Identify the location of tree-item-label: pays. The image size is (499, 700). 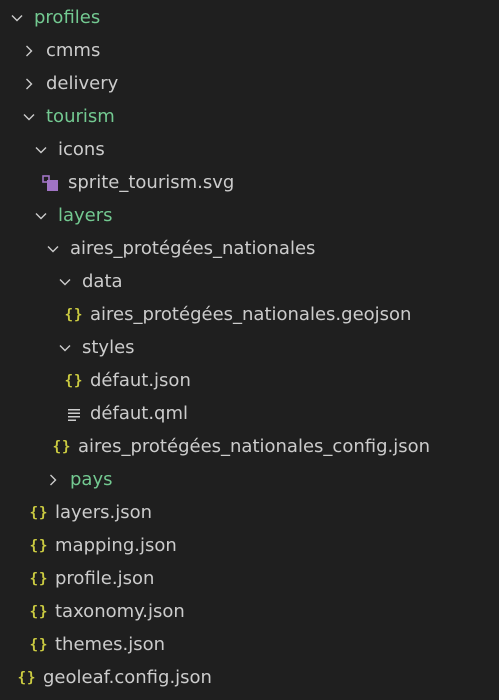
(91, 479).